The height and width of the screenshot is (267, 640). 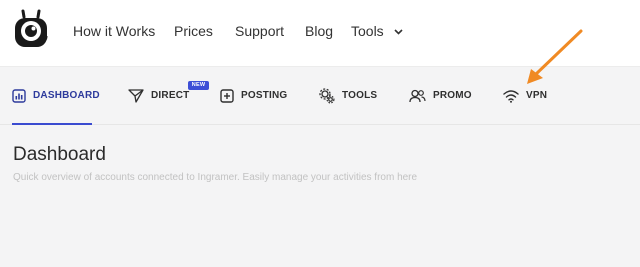 What do you see at coordinates (136, 95) in the screenshot?
I see `send-icon` at bounding box center [136, 95].